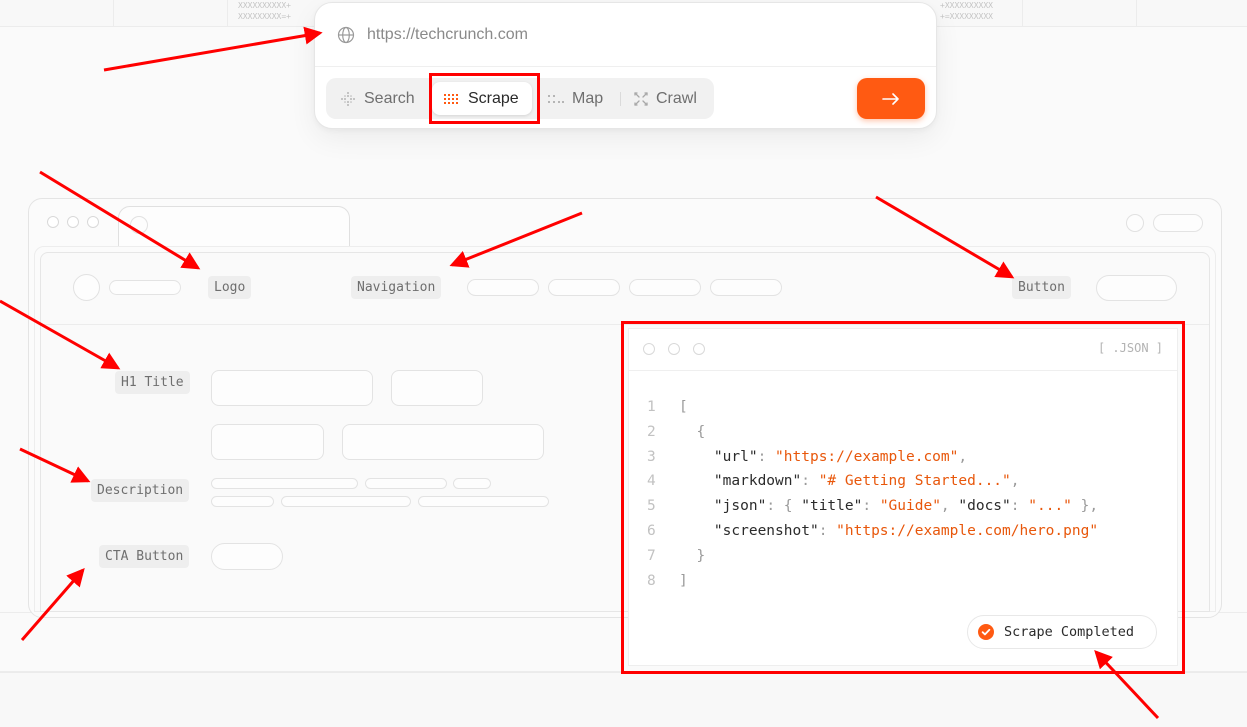 This screenshot has height=727, width=1247. Describe the element at coordinates (966, 11) in the screenshot. I see `ascii-pattern-right: +XXXXXXXXXX +=XXXXXXXXX` at that location.